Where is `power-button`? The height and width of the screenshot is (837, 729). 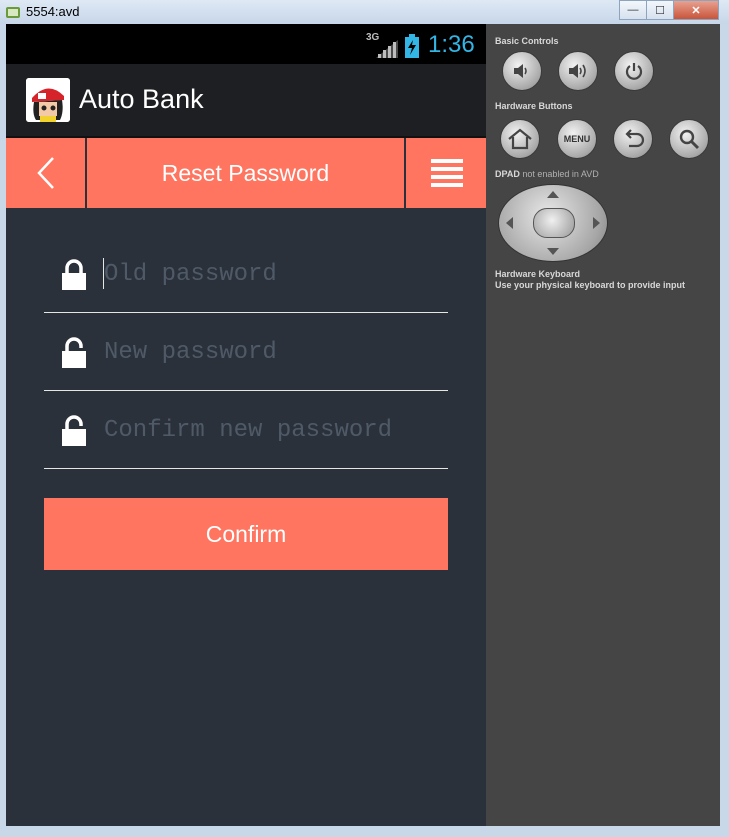 power-button is located at coordinates (634, 71).